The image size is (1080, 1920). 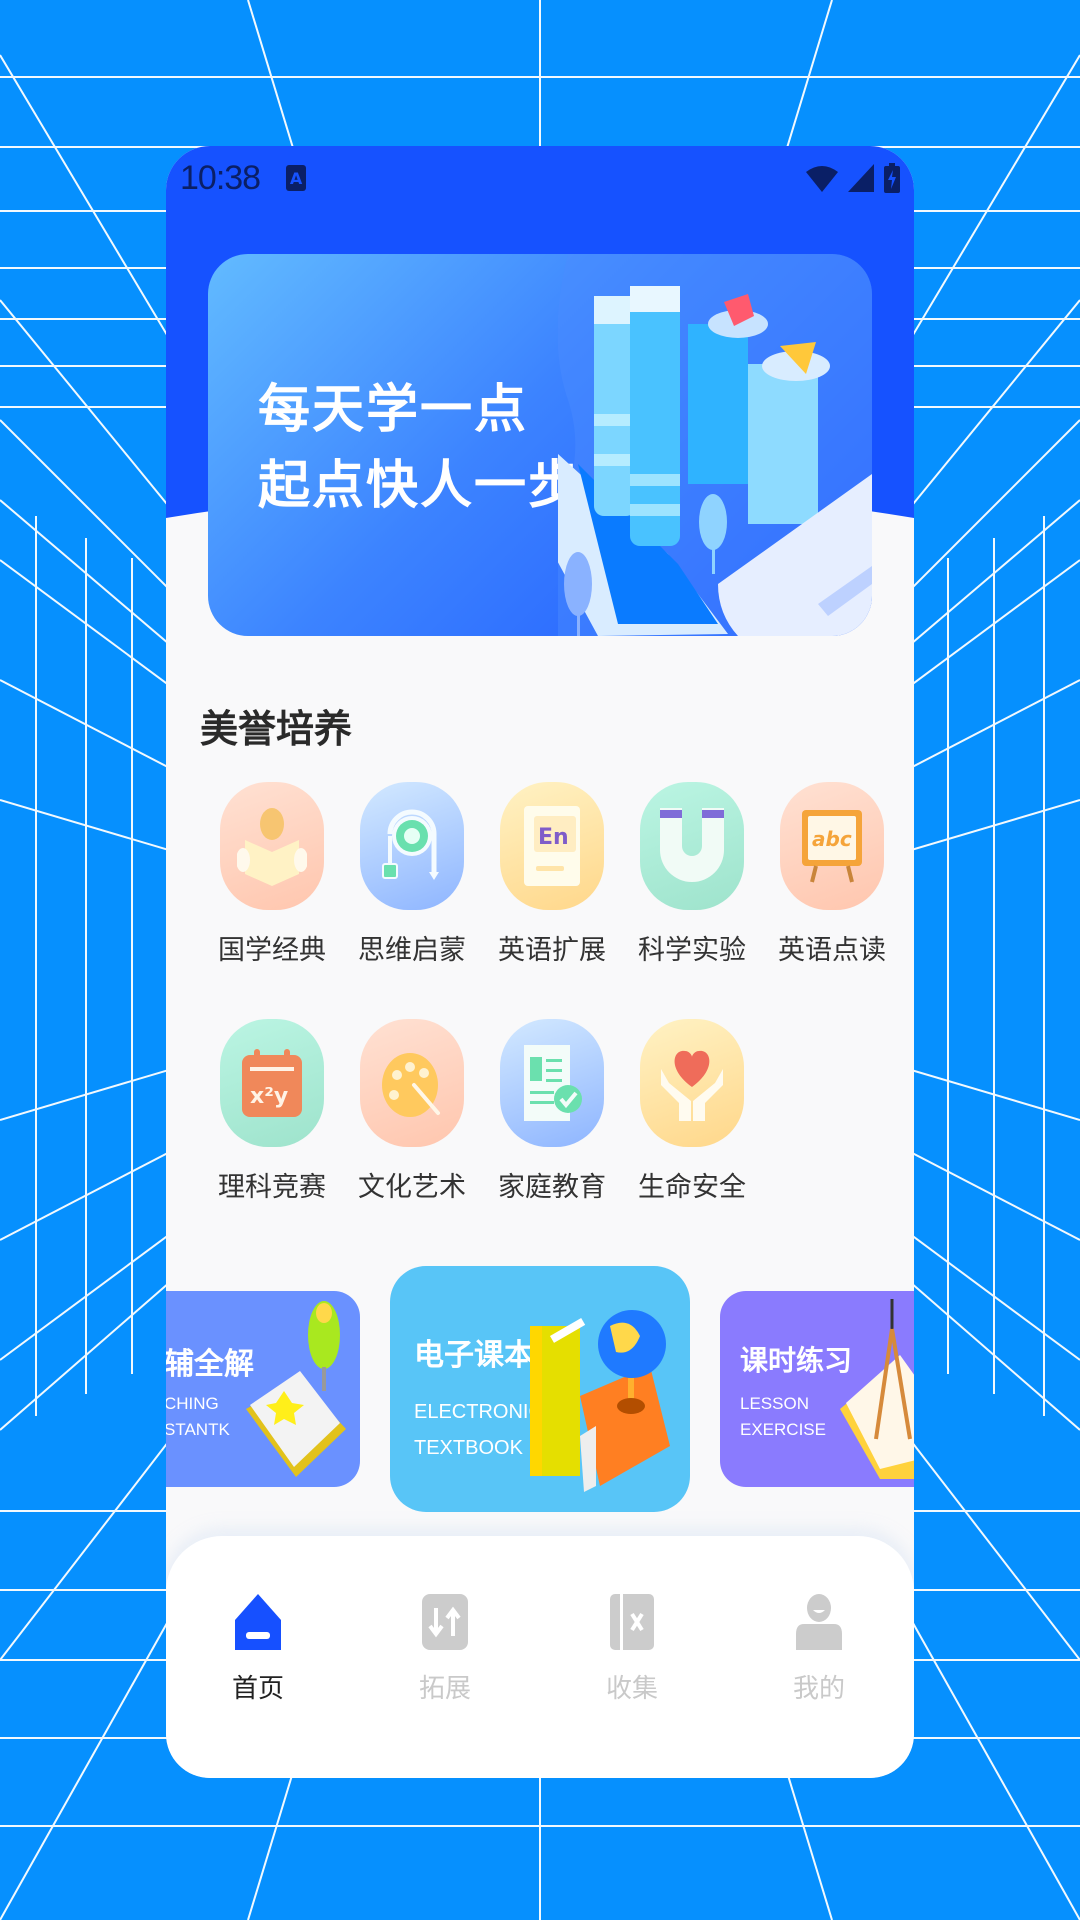 I want to click on category-item: abc 英语点读, so click(x=832, y=874).